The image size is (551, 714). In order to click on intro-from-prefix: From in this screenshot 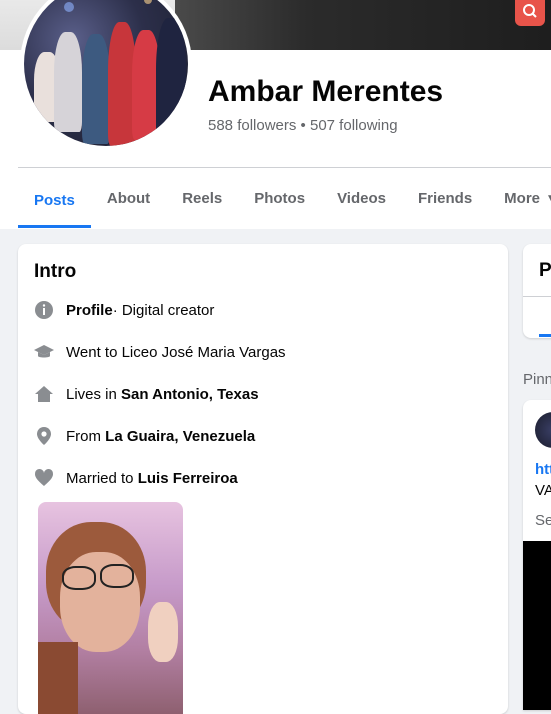, I will do `click(83, 436)`.